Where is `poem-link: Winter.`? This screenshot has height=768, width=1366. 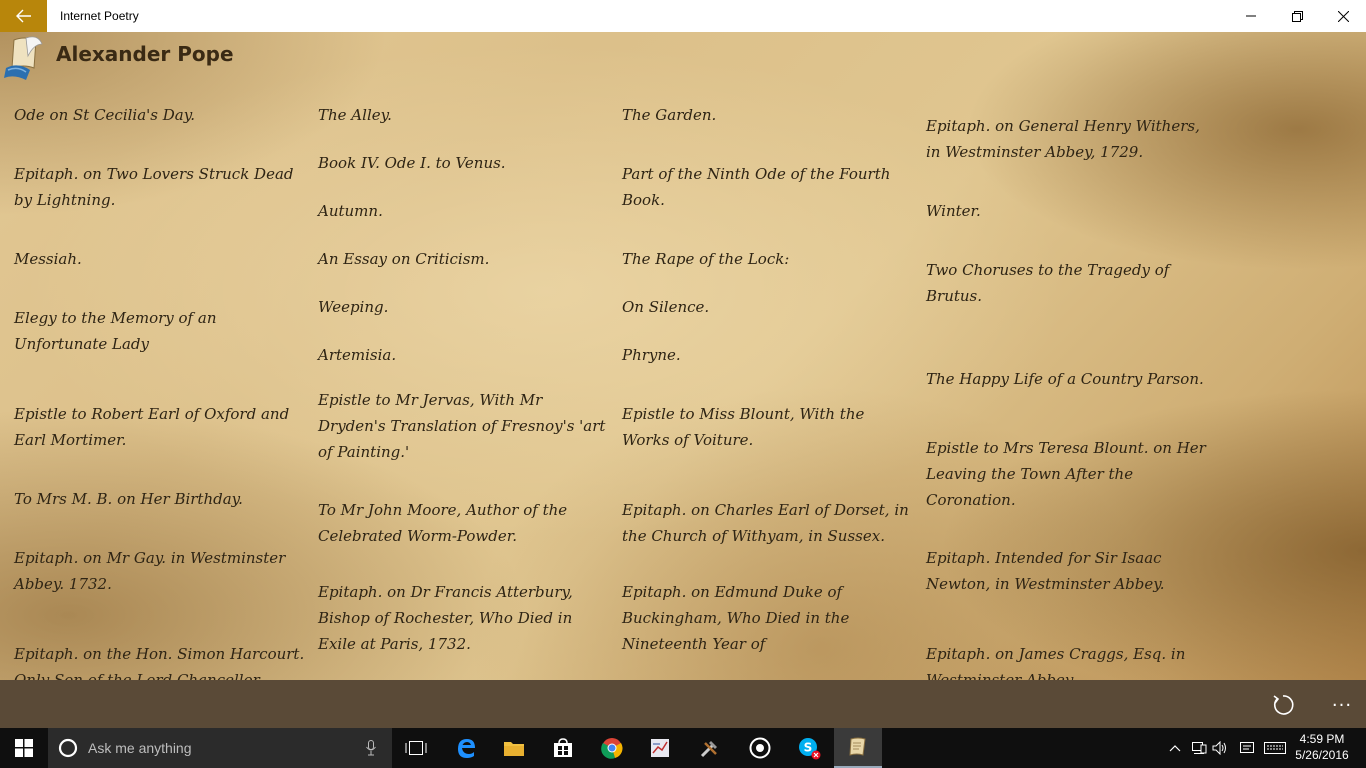 poem-link: Winter. is located at coordinates (1072, 211).